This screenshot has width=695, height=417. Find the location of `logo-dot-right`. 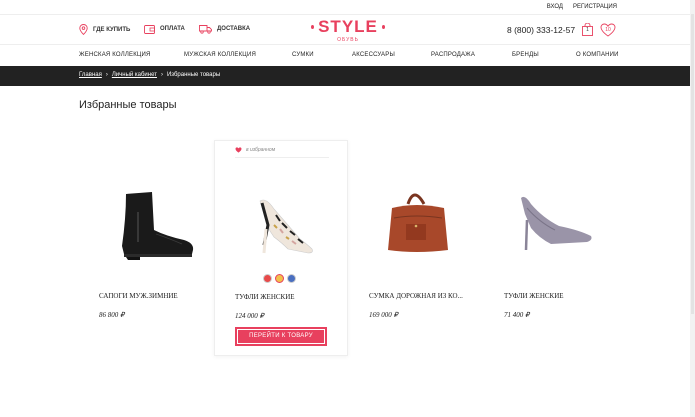

logo-dot-right is located at coordinates (383, 27).